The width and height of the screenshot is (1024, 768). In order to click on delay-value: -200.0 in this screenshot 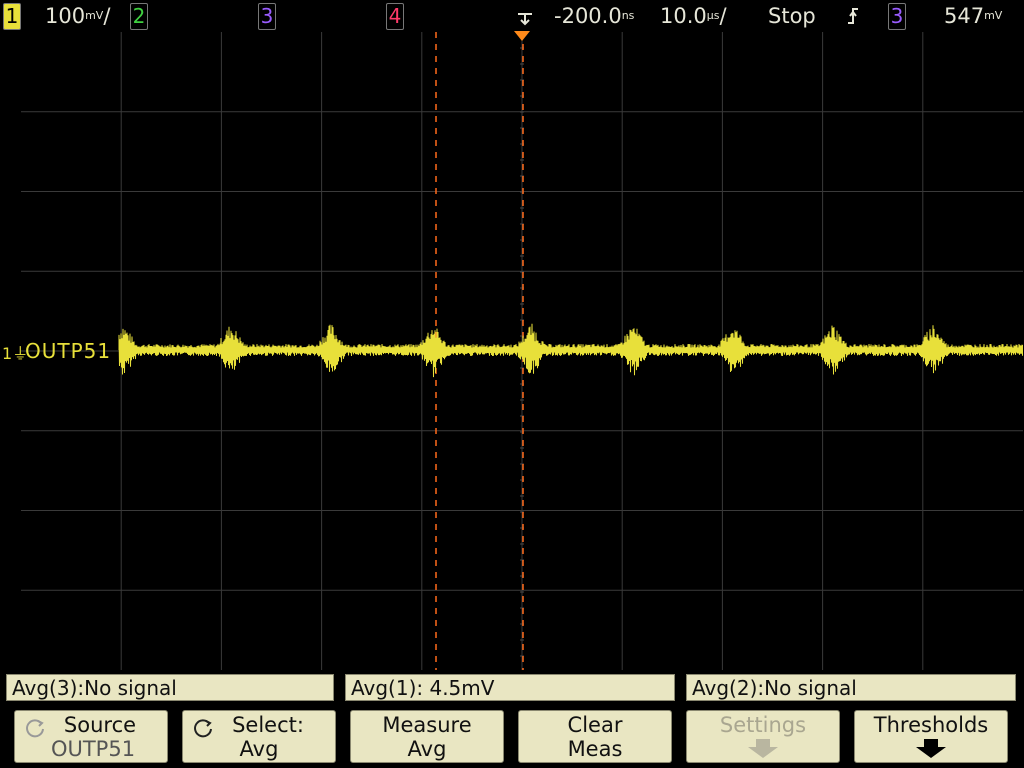, I will do `click(588, 16)`.